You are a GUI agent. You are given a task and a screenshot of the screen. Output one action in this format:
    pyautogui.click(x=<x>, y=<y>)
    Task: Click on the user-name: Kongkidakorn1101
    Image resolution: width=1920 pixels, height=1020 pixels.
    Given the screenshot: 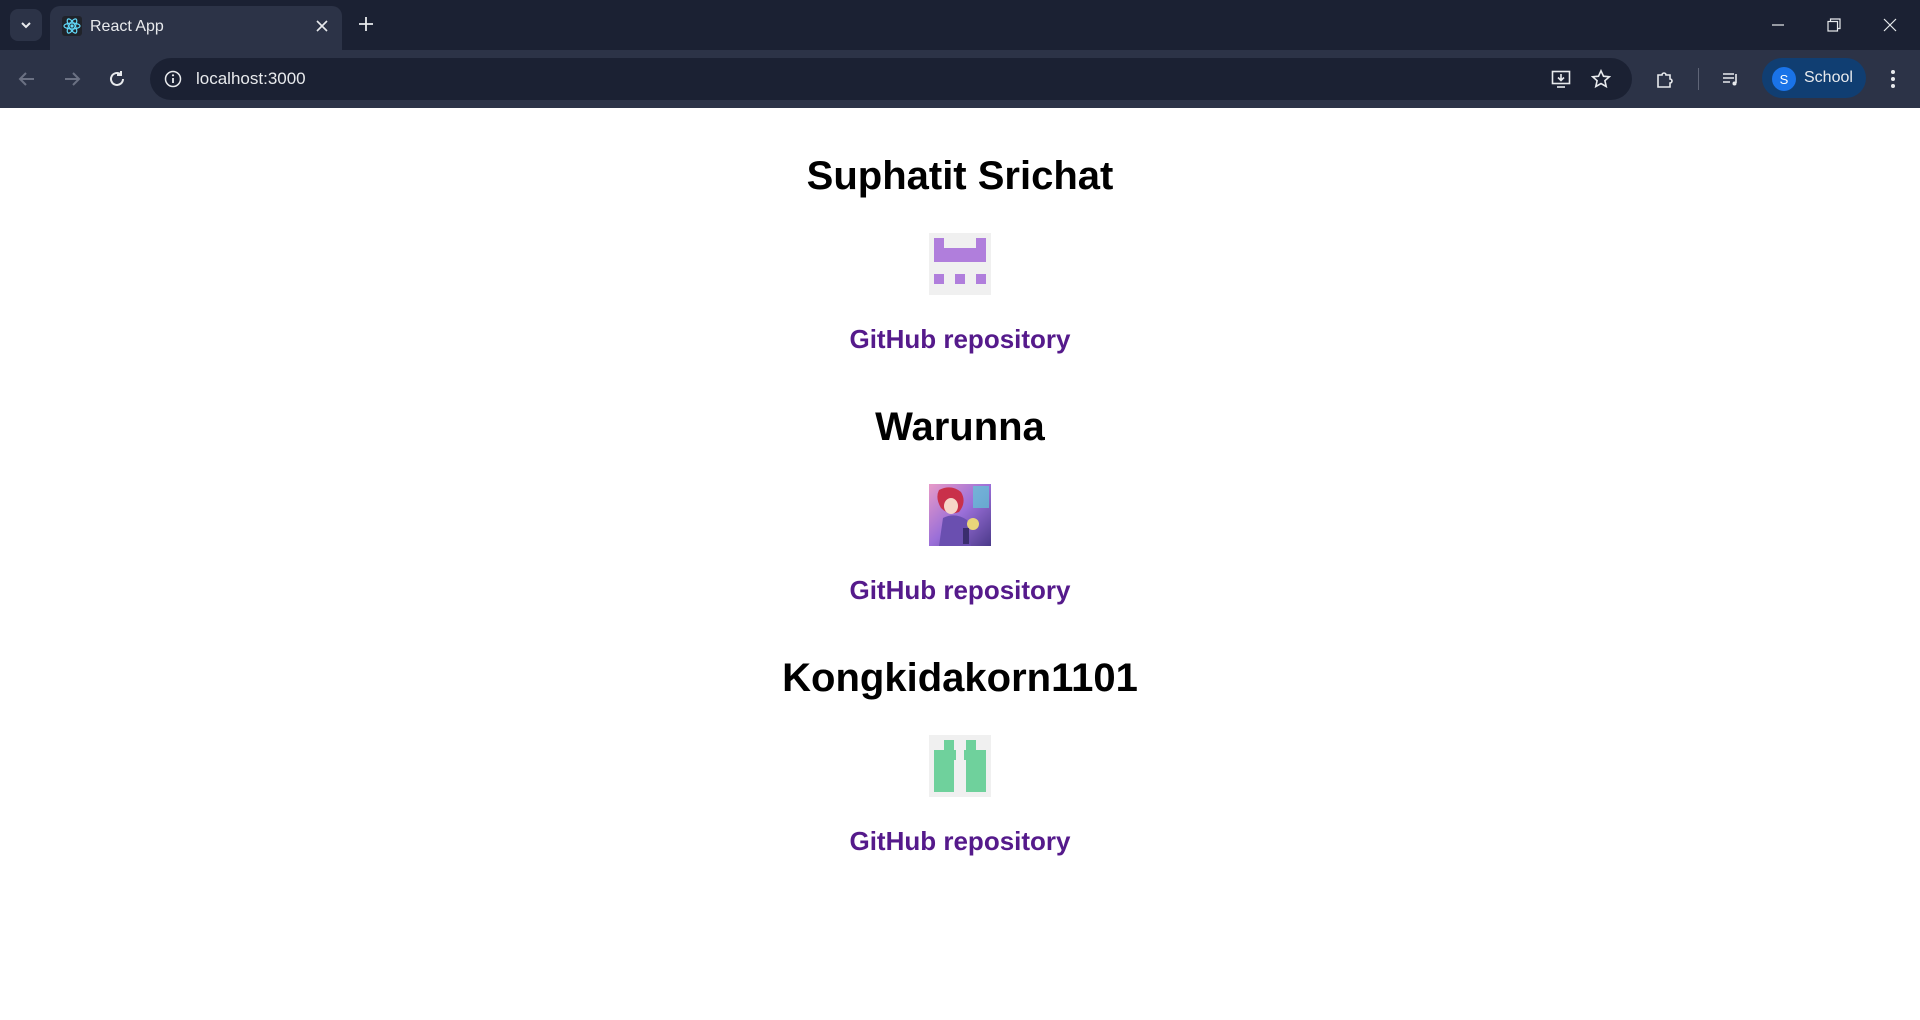 What is the action you would take?
    pyautogui.click(x=960, y=678)
    